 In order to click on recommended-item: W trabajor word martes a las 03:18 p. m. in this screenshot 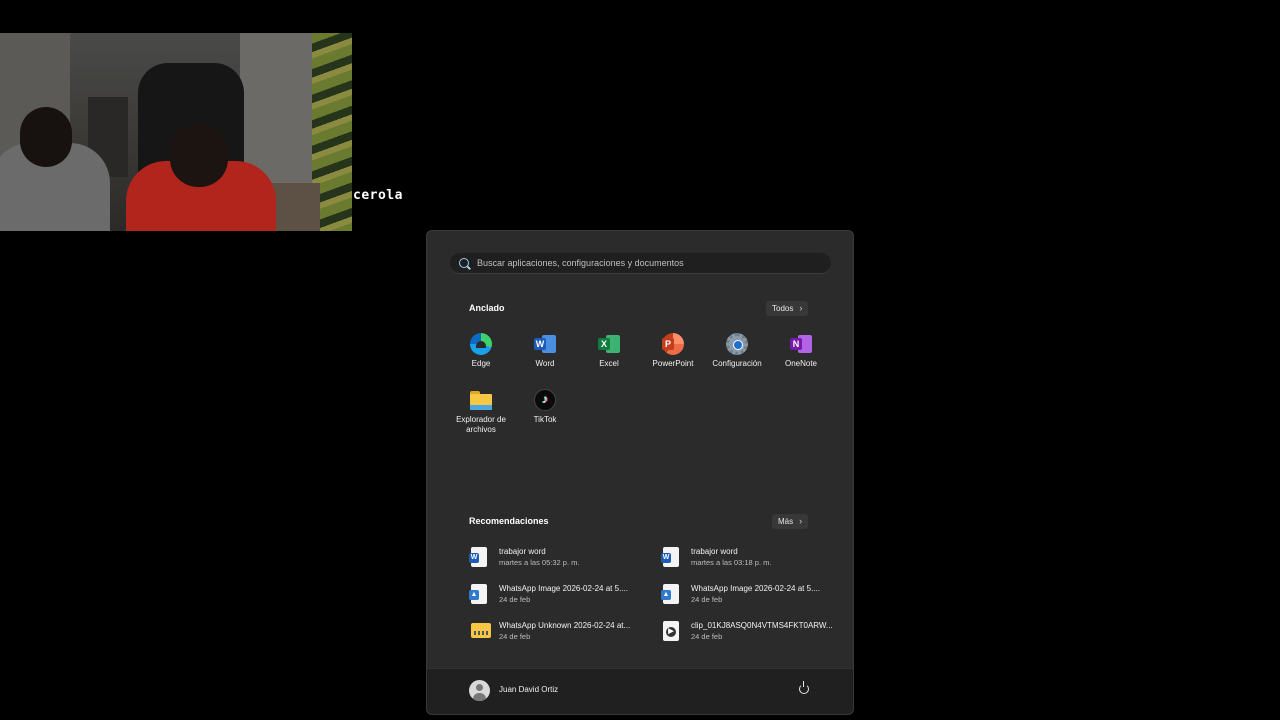, I will do `click(752, 558)`.